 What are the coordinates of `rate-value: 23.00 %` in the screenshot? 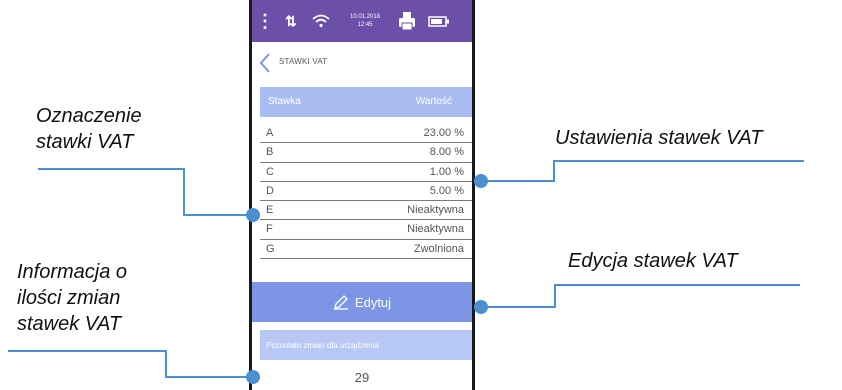 It's located at (443, 133).